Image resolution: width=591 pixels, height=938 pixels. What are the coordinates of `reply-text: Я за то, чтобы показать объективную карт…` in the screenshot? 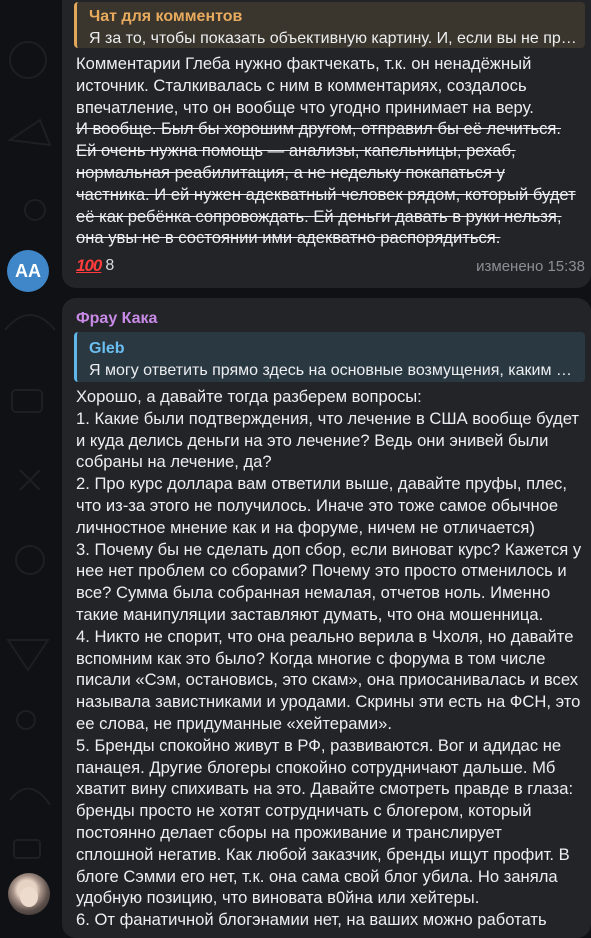 It's located at (337, 38).